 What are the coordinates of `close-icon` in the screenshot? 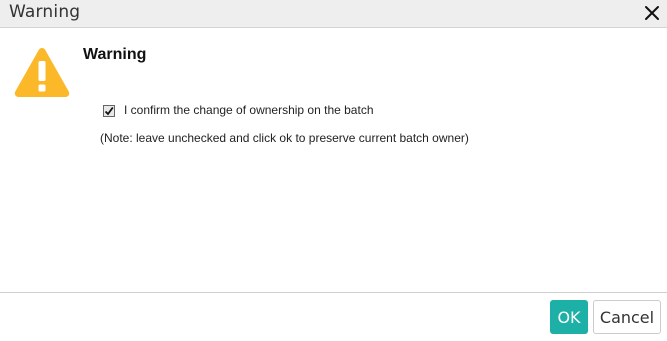 It's located at (652, 13).